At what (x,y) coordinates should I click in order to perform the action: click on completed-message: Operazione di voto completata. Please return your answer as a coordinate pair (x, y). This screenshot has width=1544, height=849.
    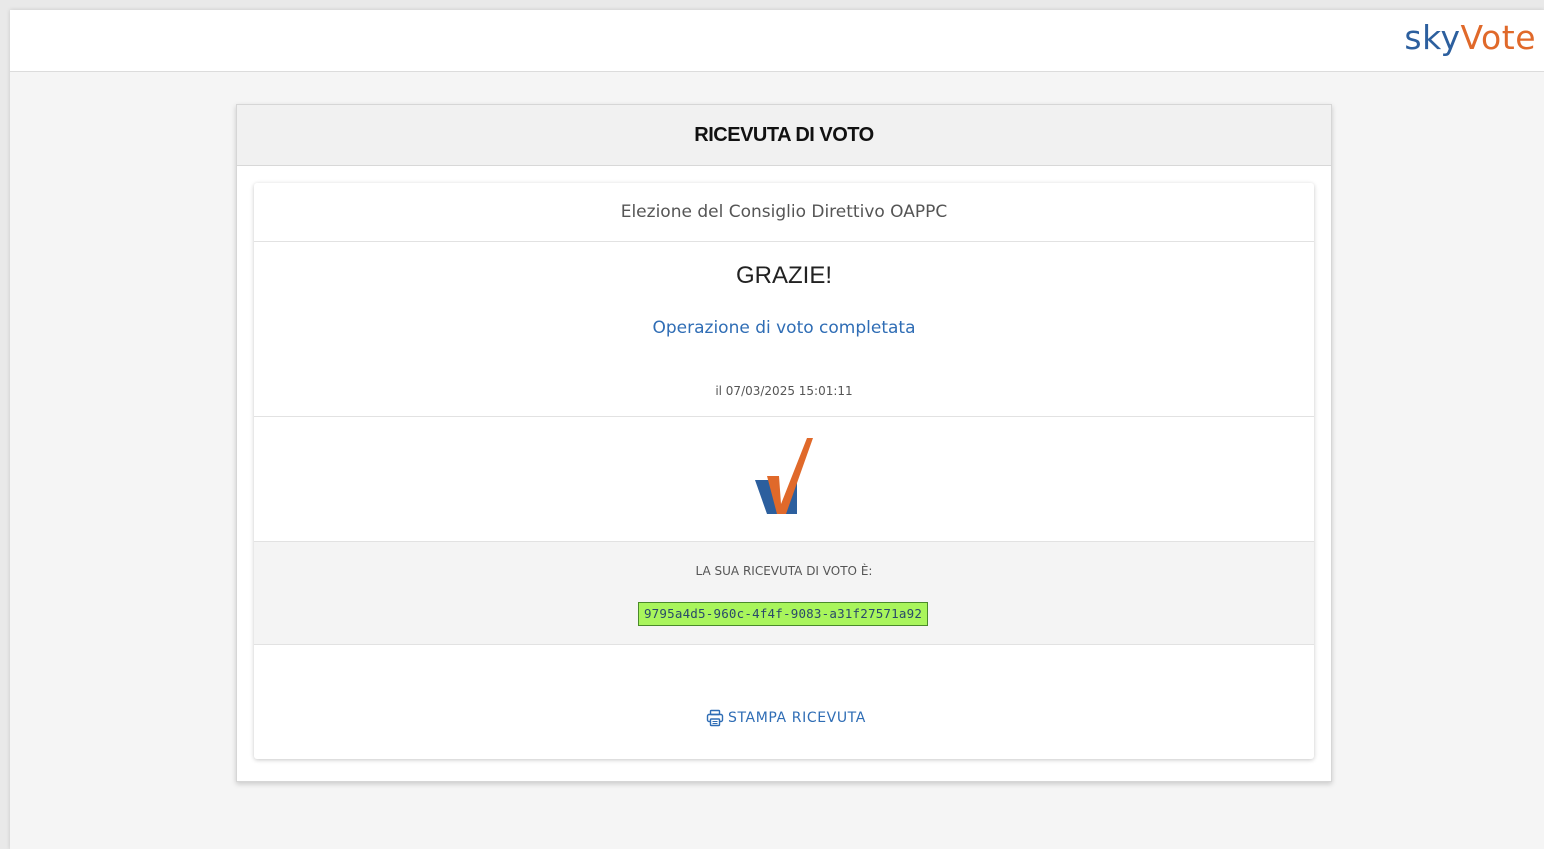
    Looking at the image, I should click on (784, 328).